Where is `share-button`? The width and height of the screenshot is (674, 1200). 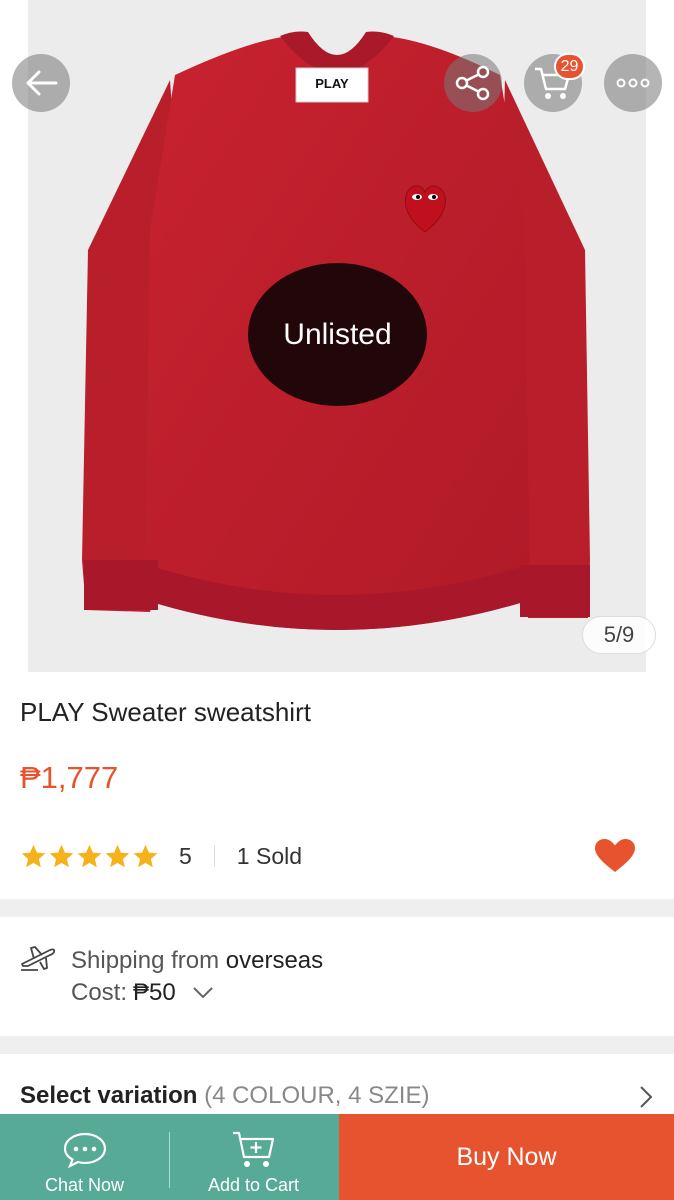
share-button is located at coordinates (473, 83).